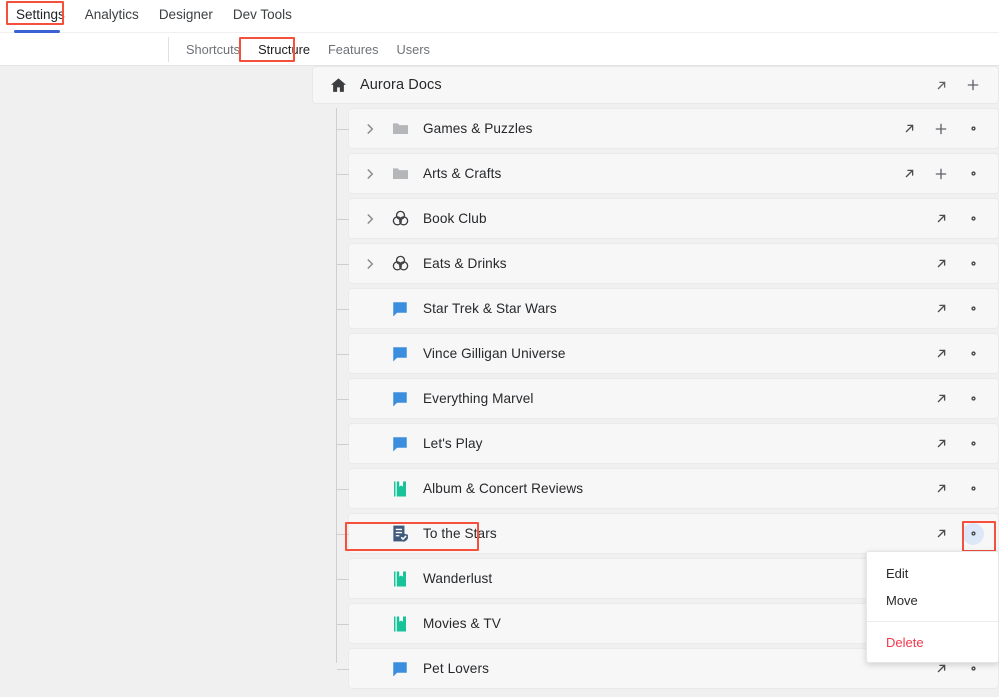  I want to click on tree-row-label: Everything Marvel, so click(478, 398).